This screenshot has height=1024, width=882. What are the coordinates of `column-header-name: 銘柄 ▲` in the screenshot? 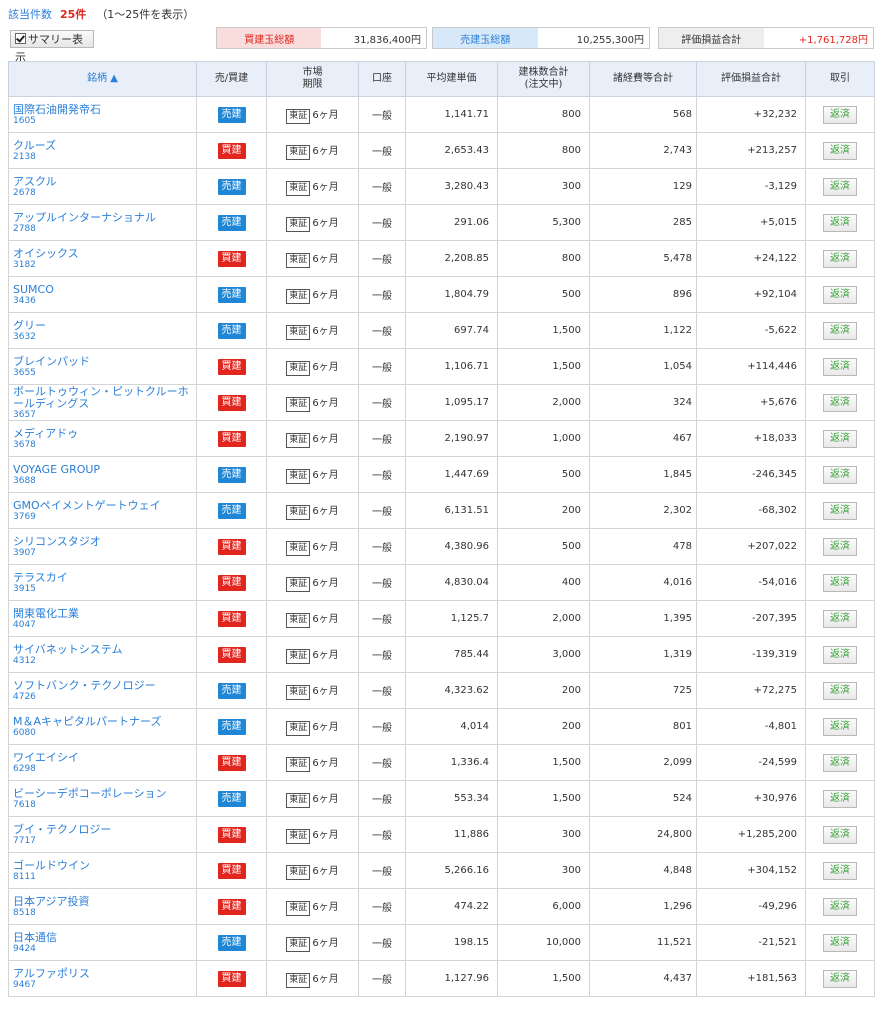 It's located at (102, 79).